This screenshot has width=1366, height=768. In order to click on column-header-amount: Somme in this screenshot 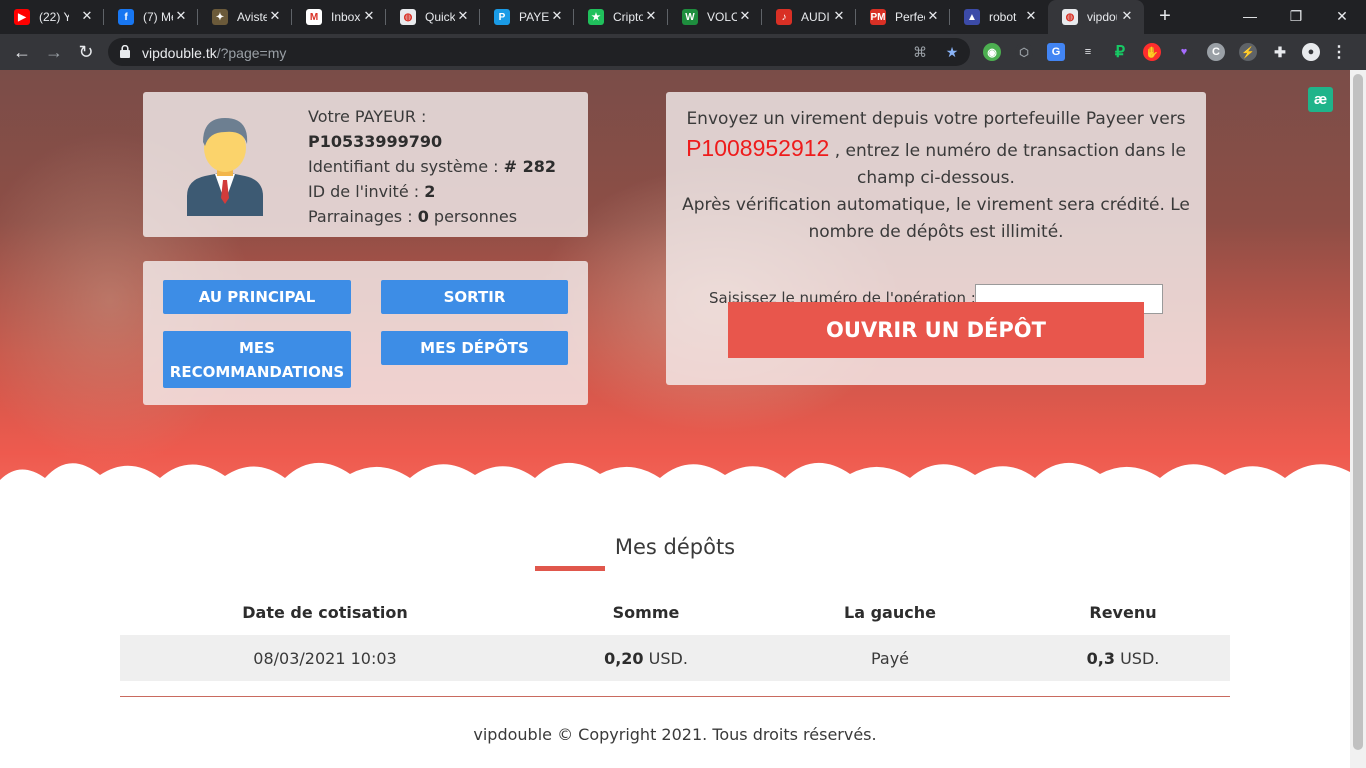, I will do `click(646, 612)`.